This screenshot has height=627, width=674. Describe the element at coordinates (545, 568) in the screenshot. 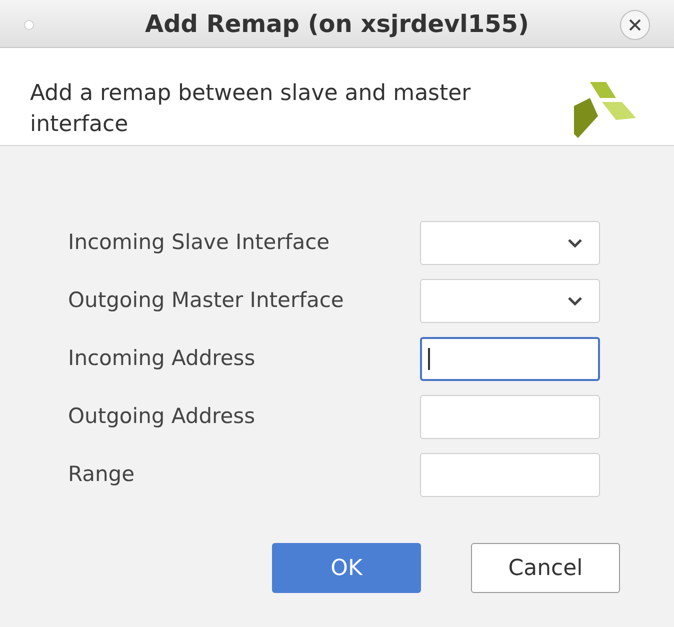

I see `cancel-button: Cancel` at that location.